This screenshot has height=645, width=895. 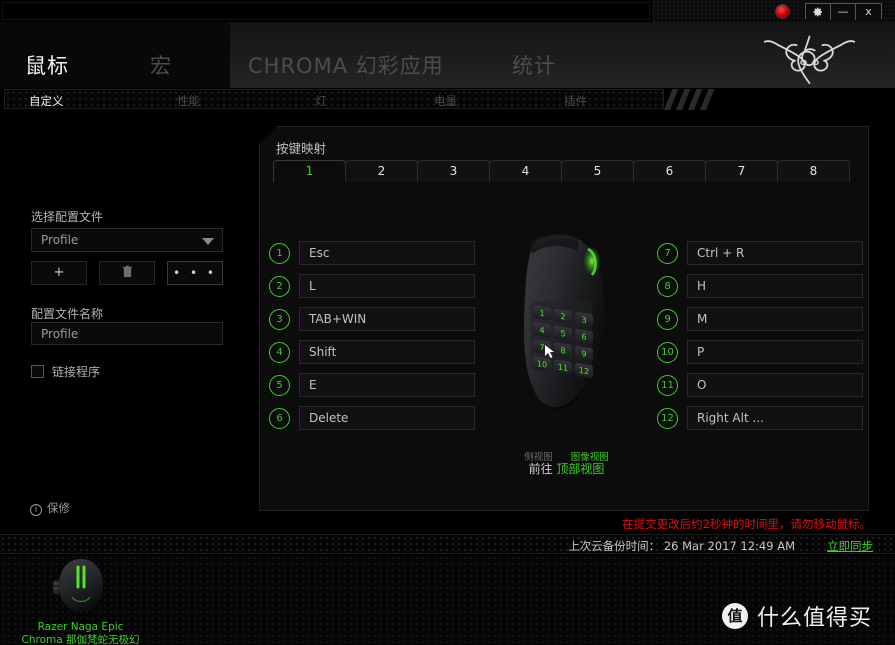 What do you see at coordinates (37, 371) in the screenshot?
I see `link-program-checkbox` at bounding box center [37, 371].